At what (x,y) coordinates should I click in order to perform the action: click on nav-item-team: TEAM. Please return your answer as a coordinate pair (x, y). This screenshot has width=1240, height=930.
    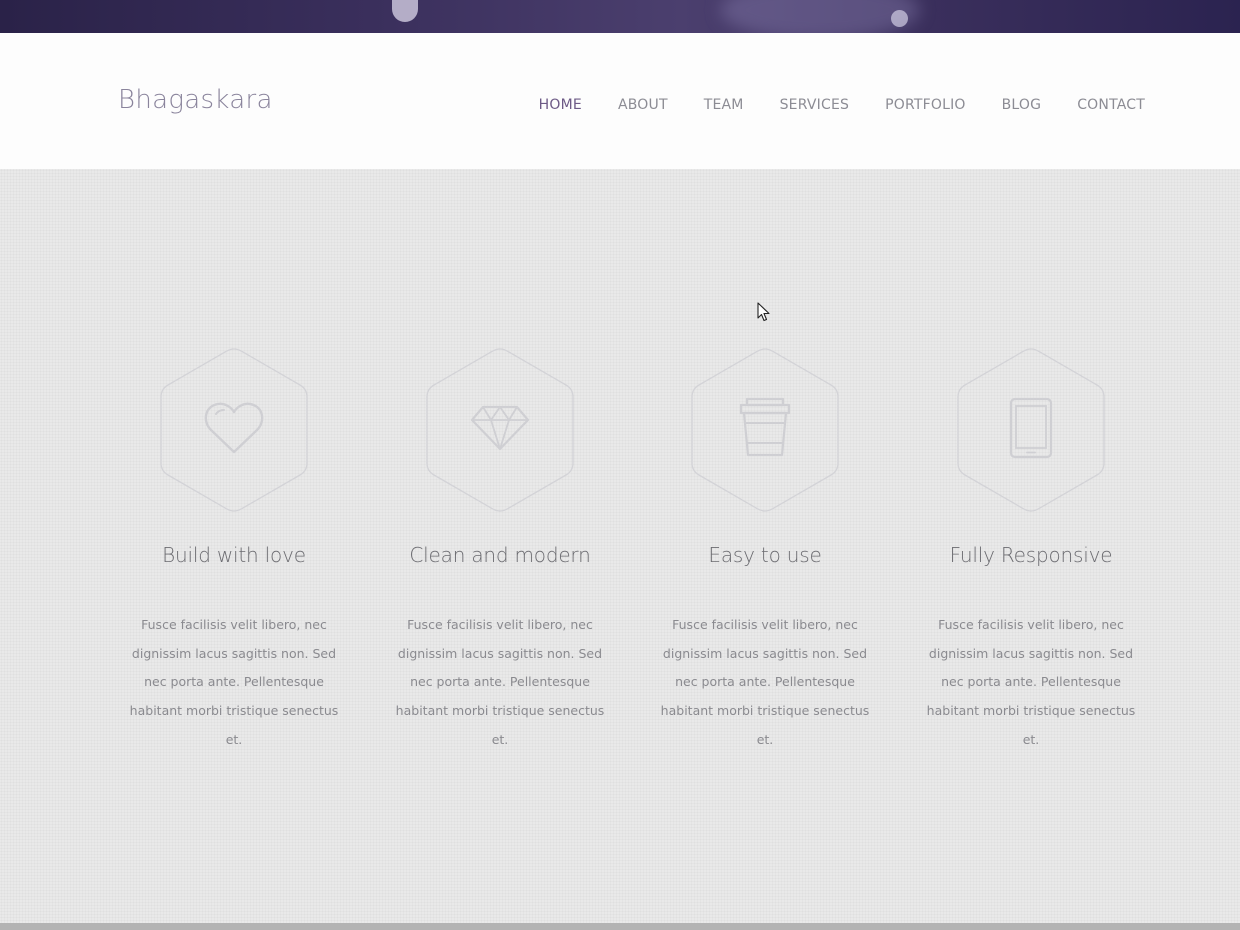
    Looking at the image, I should click on (724, 105).